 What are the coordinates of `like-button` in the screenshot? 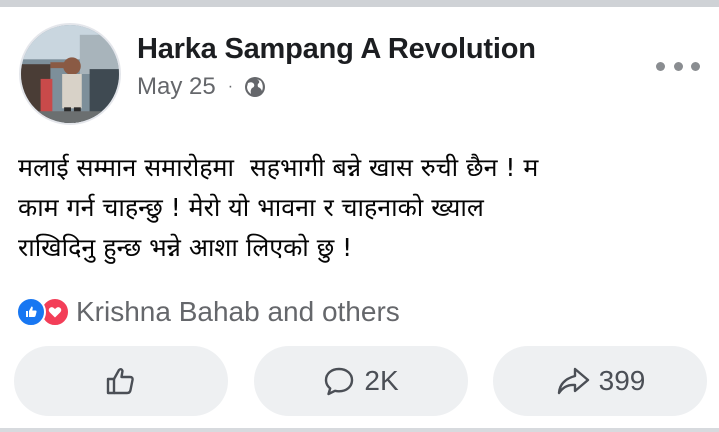 It's located at (121, 381).